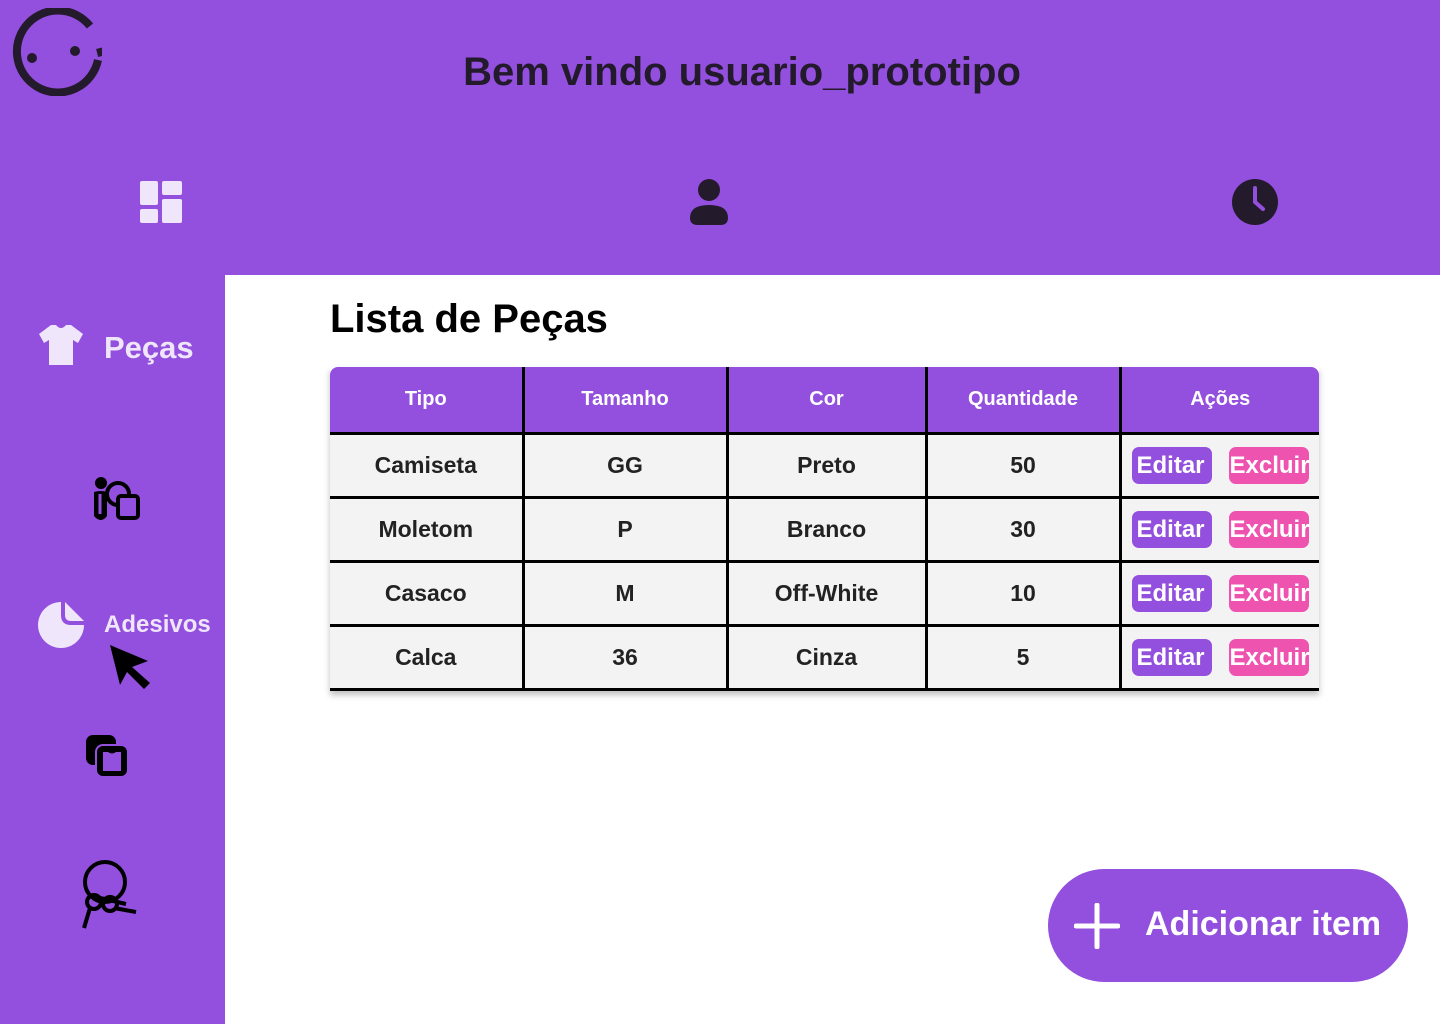  Describe the element at coordinates (709, 202) in the screenshot. I see `user-icon` at that location.